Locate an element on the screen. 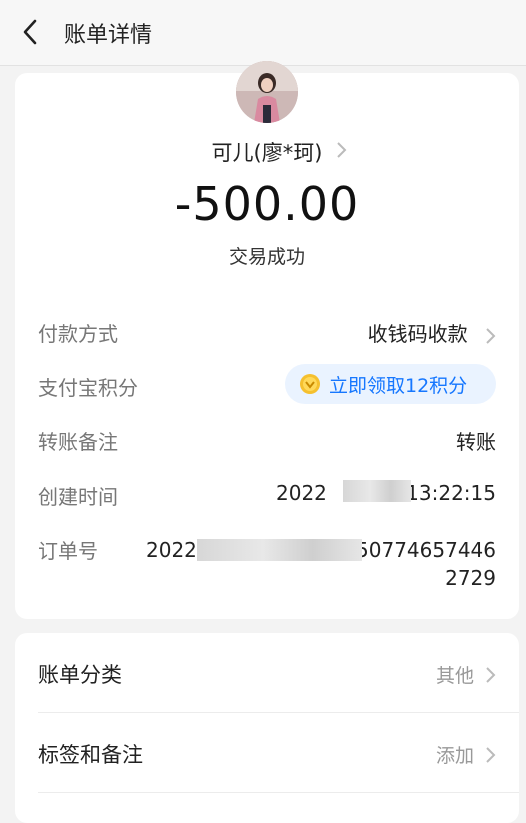 The image size is (526, 823). divider is located at coordinates (278, 792).